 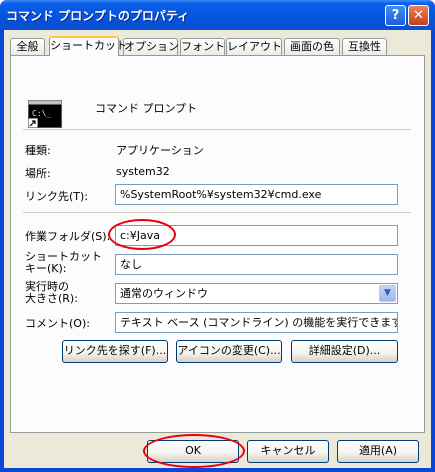 I want to click on target-label: リンク先(T):, so click(x=57, y=196).